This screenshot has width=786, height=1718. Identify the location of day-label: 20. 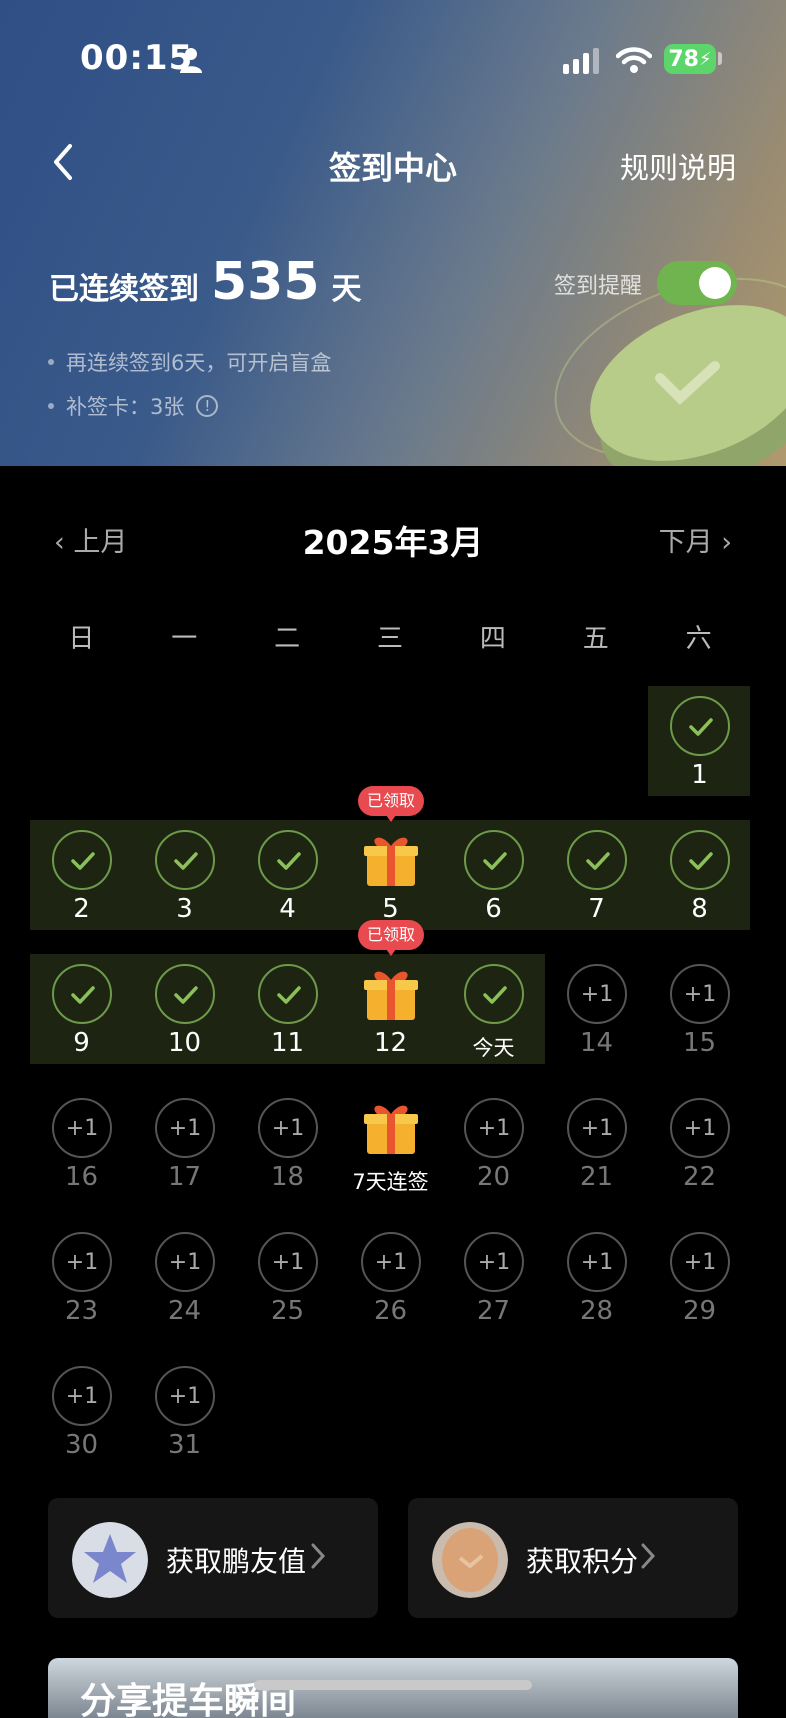
(493, 1177).